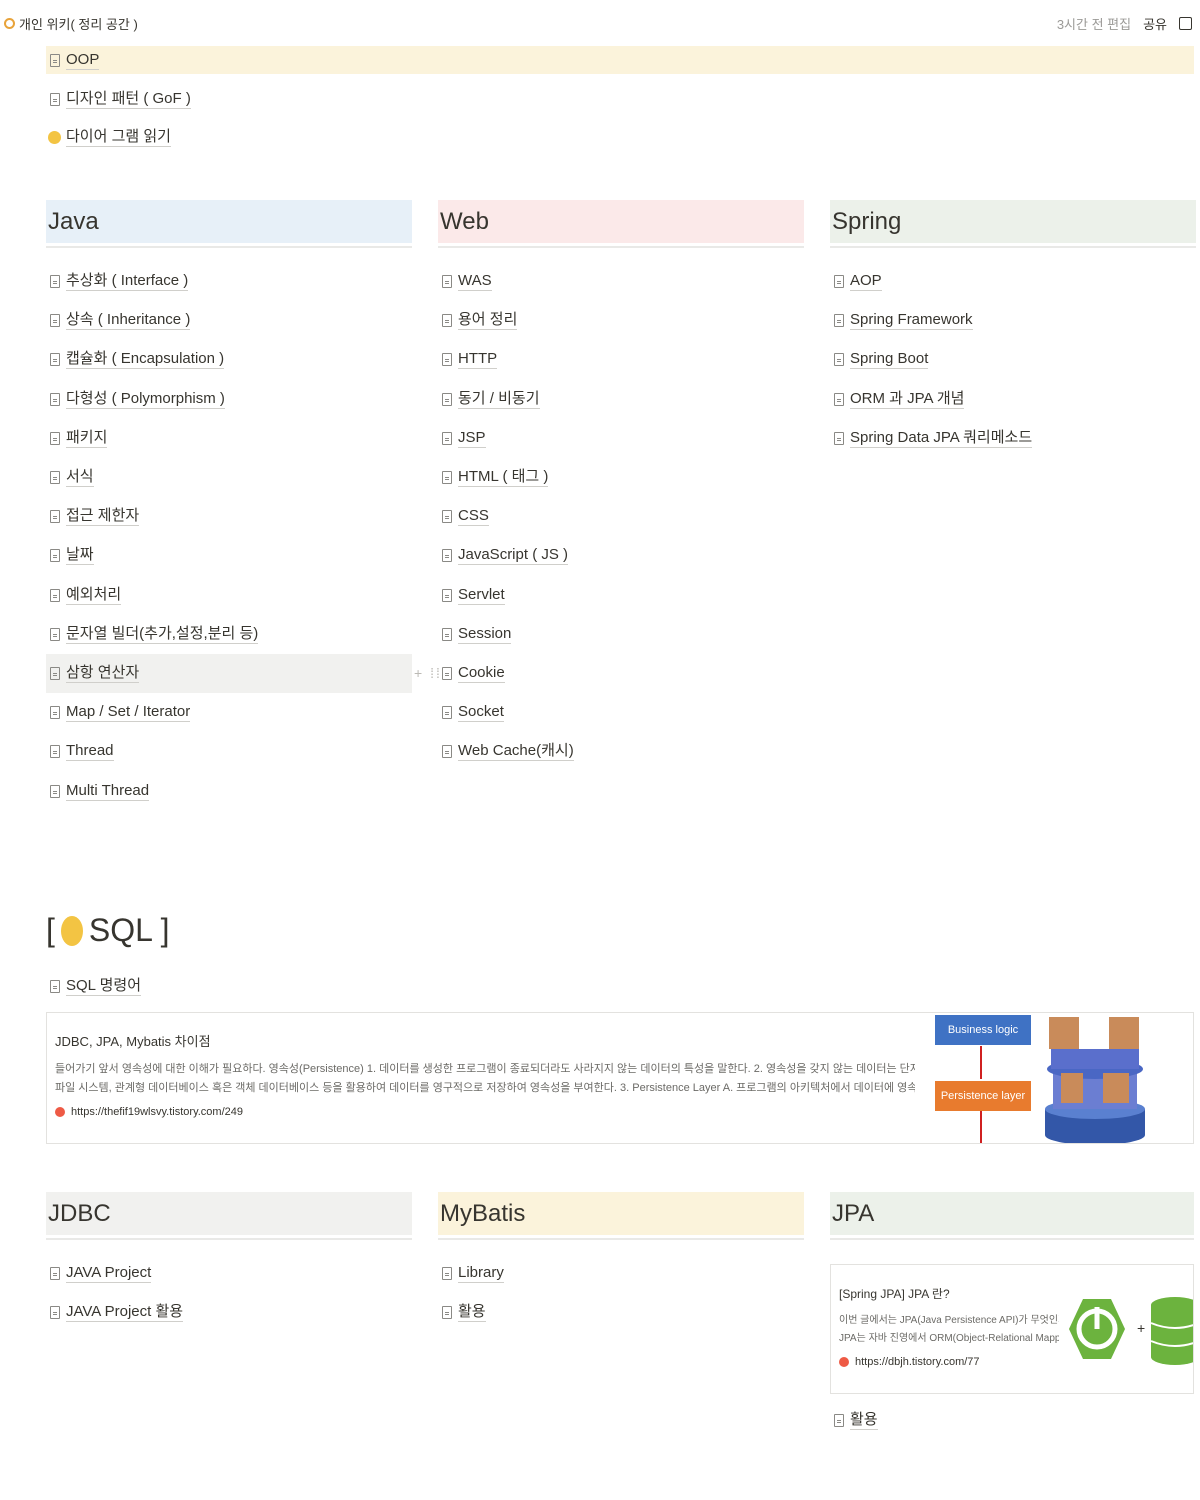  I want to click on page-link: 동기 / 비동기, so click(621, 399).